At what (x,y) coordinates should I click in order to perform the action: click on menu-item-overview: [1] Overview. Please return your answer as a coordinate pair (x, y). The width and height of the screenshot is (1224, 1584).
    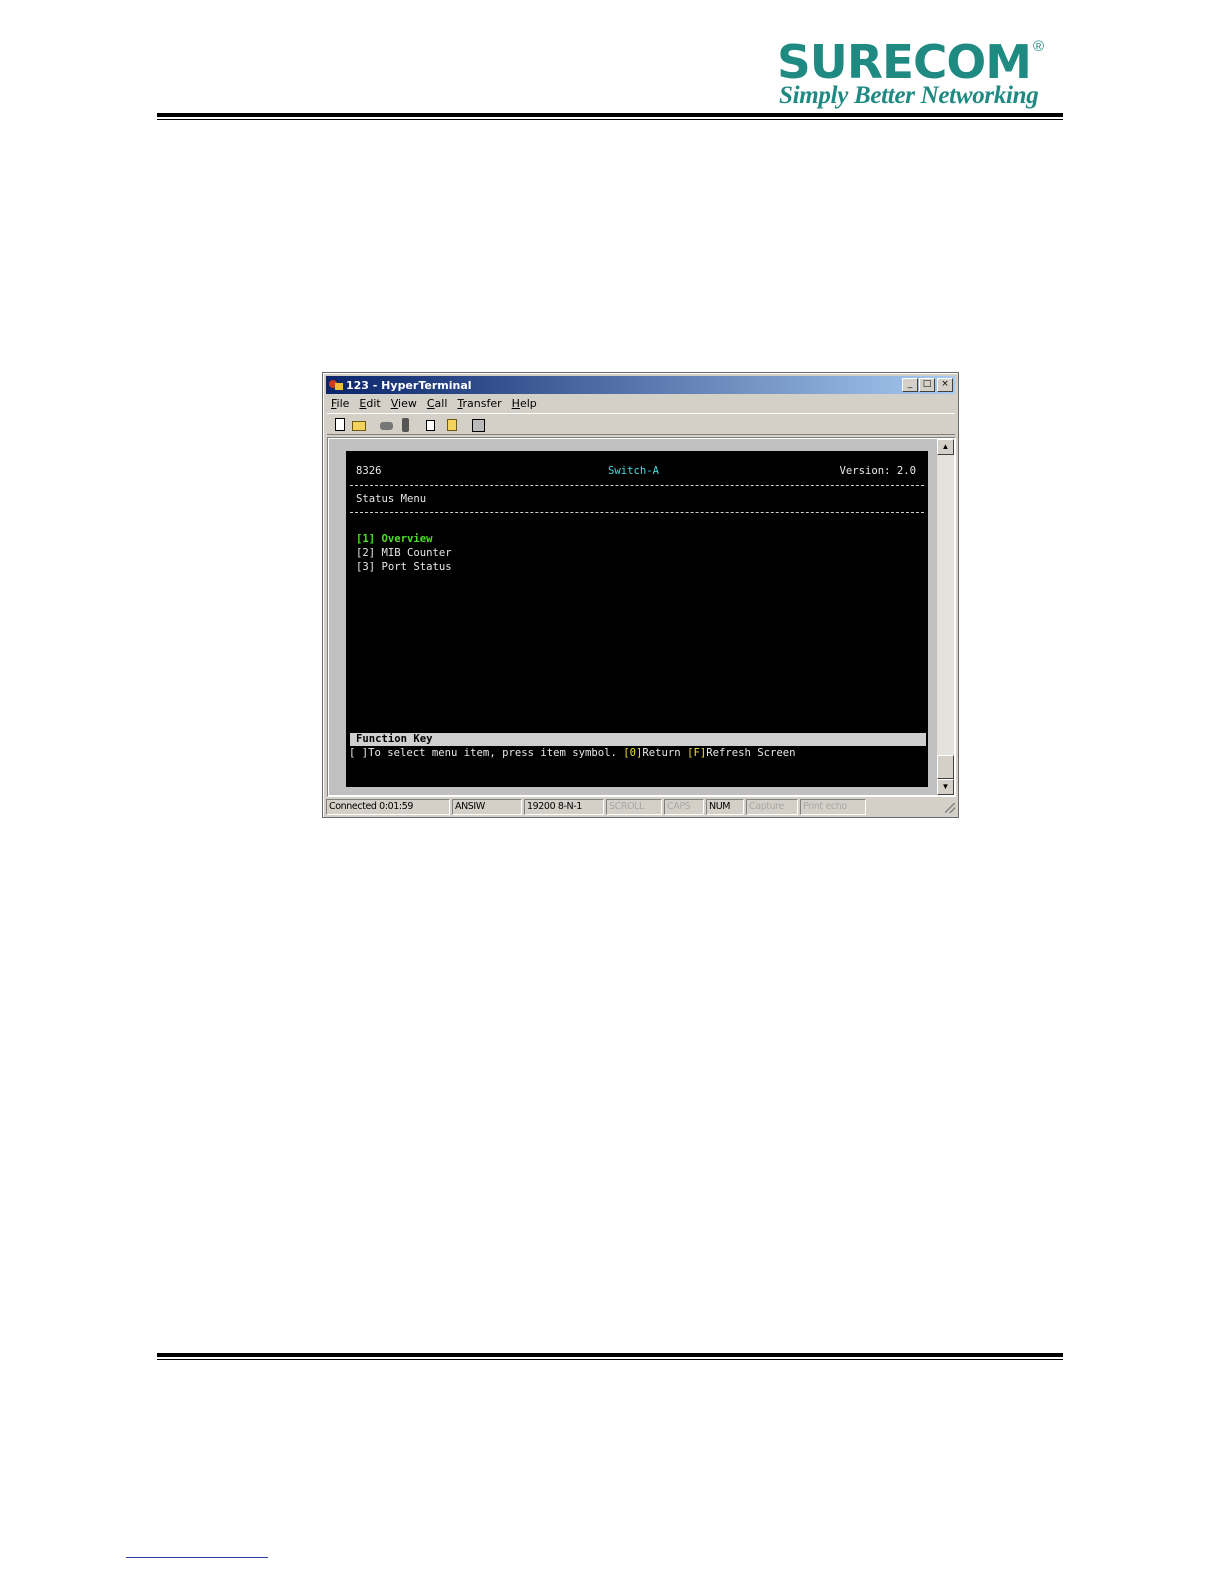
    Looking at the image, I should click on (394, 540).